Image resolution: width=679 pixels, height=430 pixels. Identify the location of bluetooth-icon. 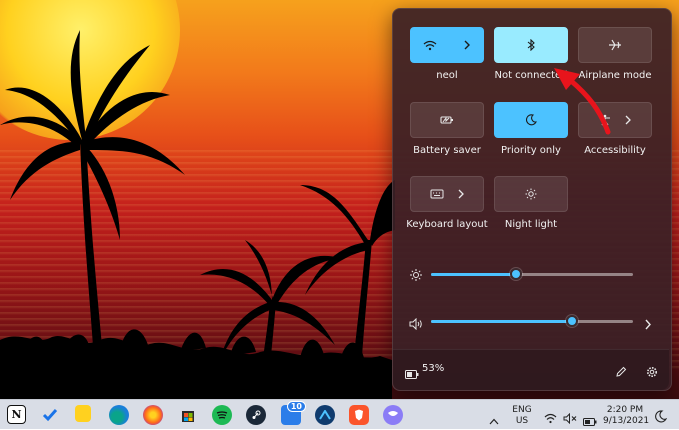
(531, 45).